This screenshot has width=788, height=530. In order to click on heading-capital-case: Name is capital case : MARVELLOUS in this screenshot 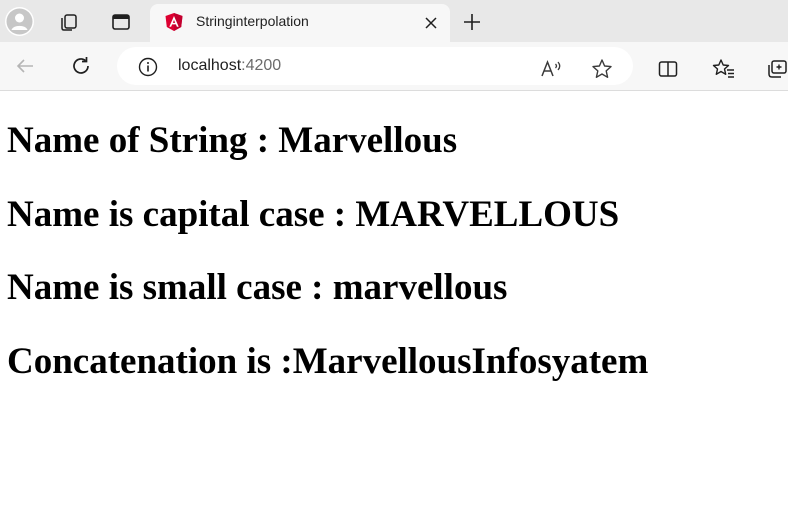, I will do `click(313, 214)`.